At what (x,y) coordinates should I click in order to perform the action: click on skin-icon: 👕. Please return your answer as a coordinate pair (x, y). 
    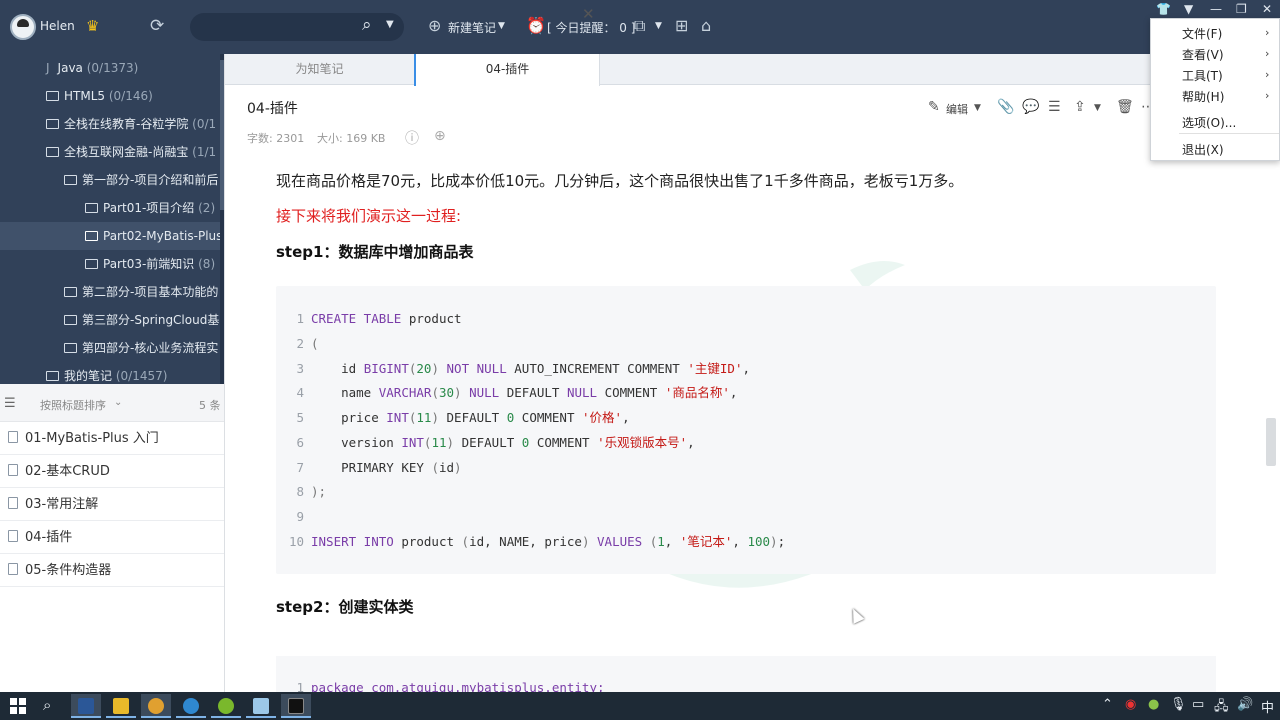
    Looking at the image, I should click on (1163, 9).